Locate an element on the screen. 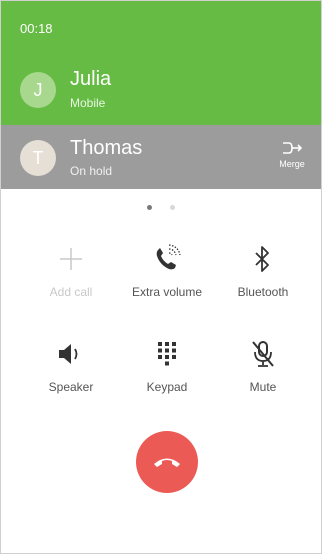 This screenshot has height=554, width=322. call-timer: 00:18 is located at coordinates (36, 28).